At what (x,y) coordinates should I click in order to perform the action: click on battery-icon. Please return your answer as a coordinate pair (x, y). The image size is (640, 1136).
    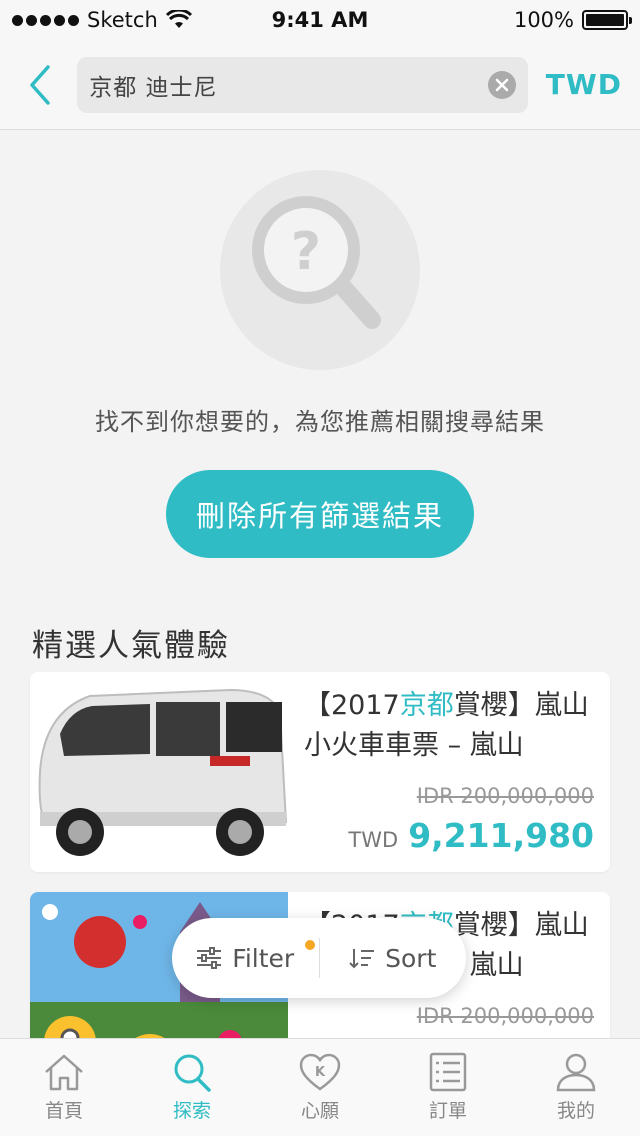
    Looking at the image, I should click on (607, 20).